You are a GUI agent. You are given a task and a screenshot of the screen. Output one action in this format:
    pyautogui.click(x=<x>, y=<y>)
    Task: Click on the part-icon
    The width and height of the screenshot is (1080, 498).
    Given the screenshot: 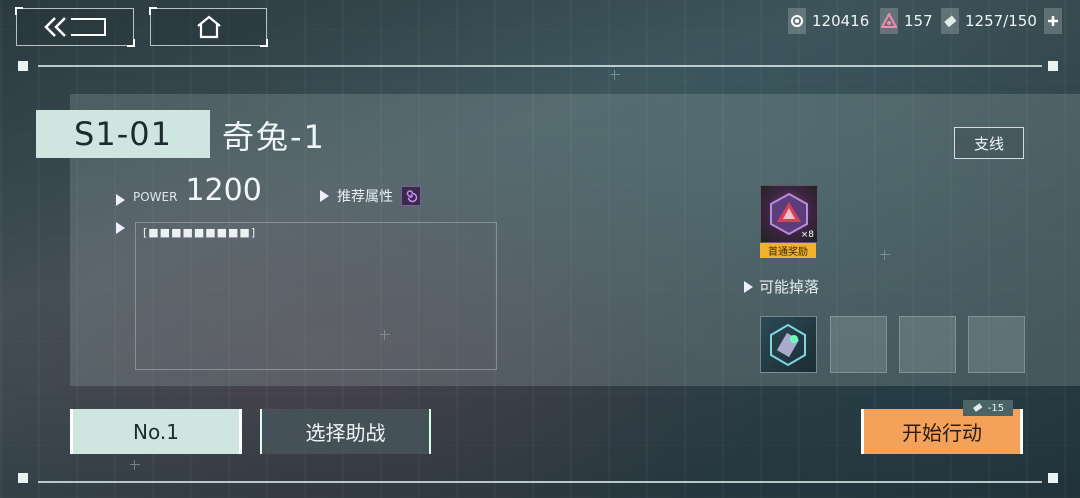 What is the action you would take?
    pyautogui.click(x=788, y=345)
    